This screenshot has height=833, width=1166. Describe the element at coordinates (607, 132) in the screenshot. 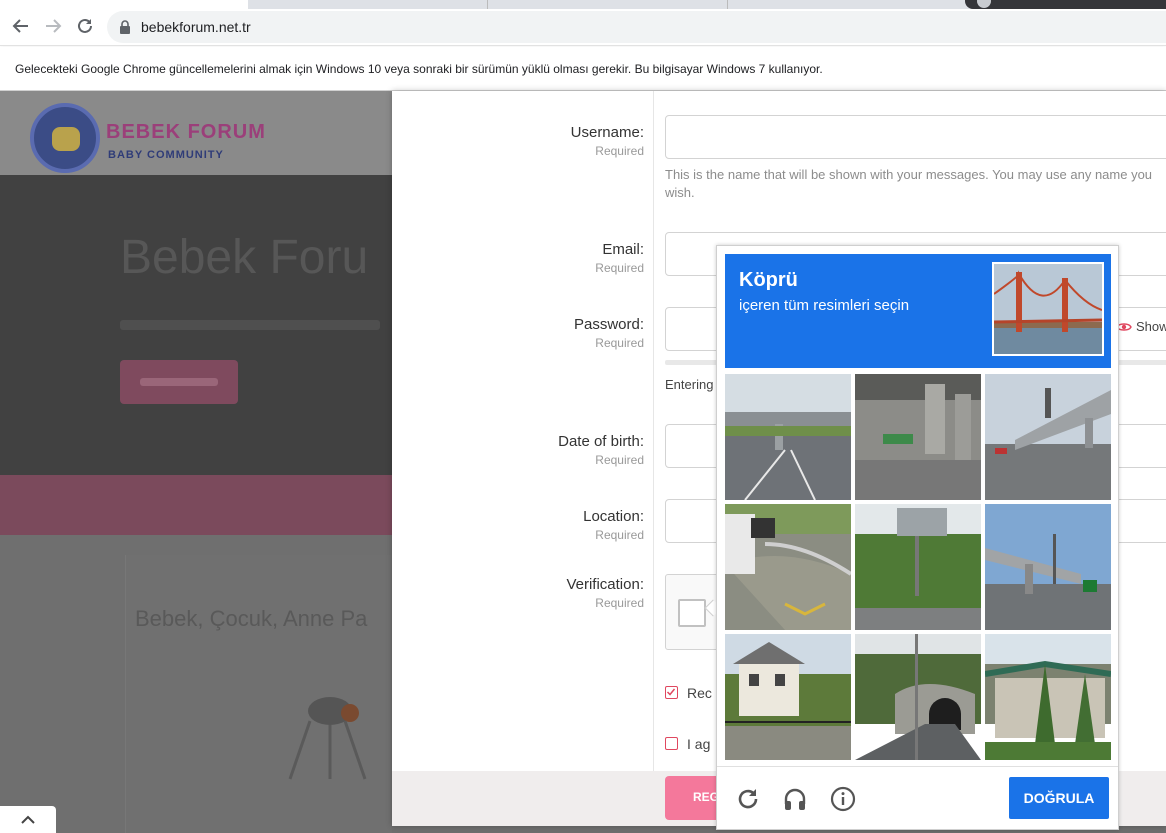

I see `username-label: Username:` at that location.